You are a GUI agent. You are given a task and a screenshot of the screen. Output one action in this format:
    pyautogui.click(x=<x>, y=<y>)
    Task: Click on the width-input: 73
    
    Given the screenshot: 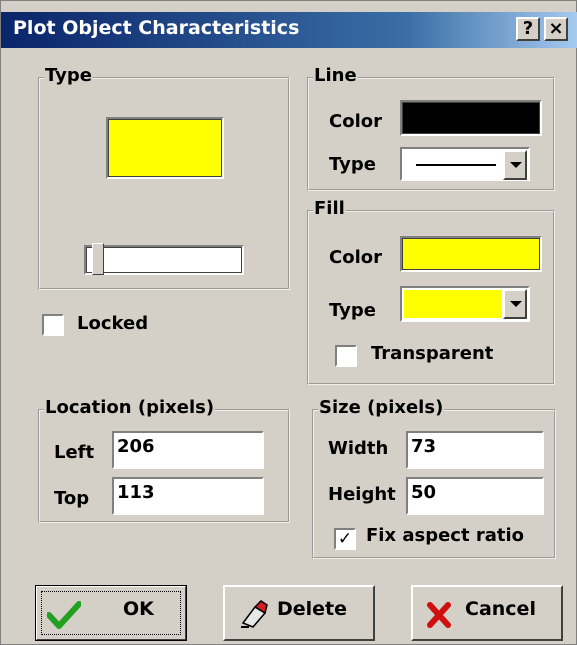 What is the action you would take?
    pyautogui.click(x=475, y=450)
    